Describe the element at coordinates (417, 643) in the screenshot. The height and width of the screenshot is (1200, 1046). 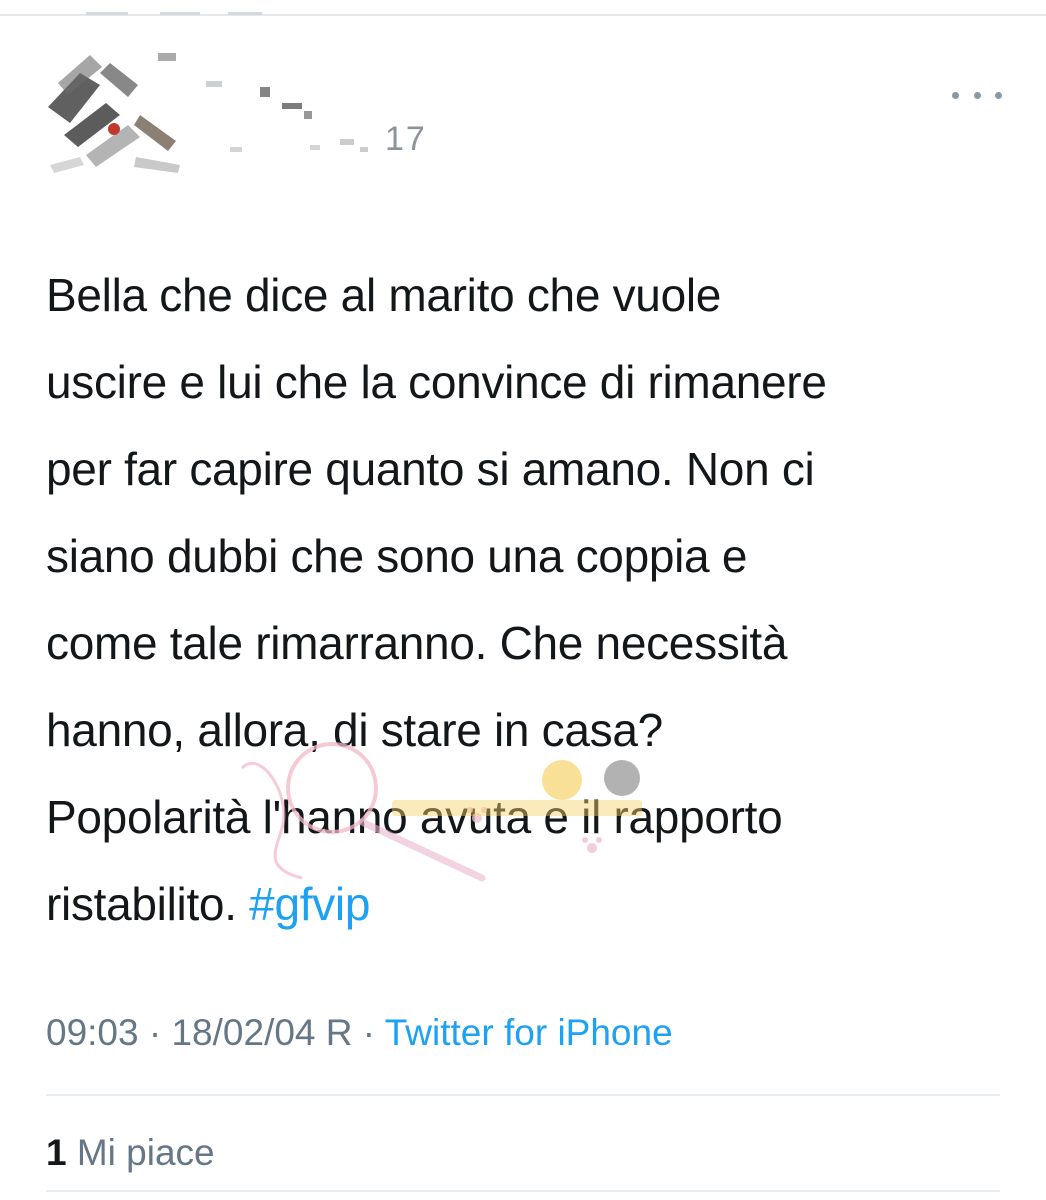
I see `tweet-line: come tale rimarranno. Che necessità` at that location.